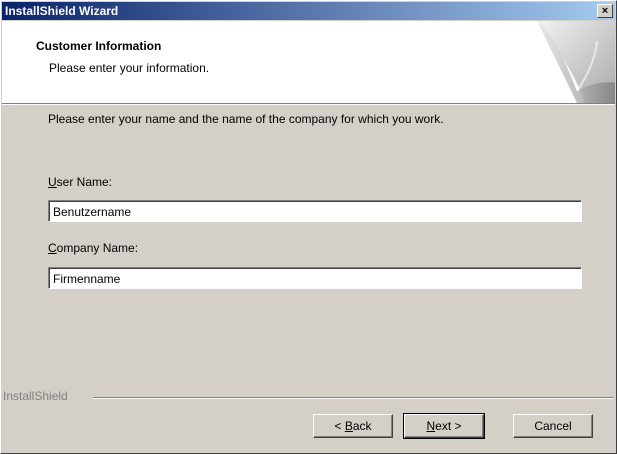 Image resolution: width=617 pixels, height=454 pixels. Describe the element at coordinates (99, 46) in the screenshot. I see `page-title: Customer Information` at that location.